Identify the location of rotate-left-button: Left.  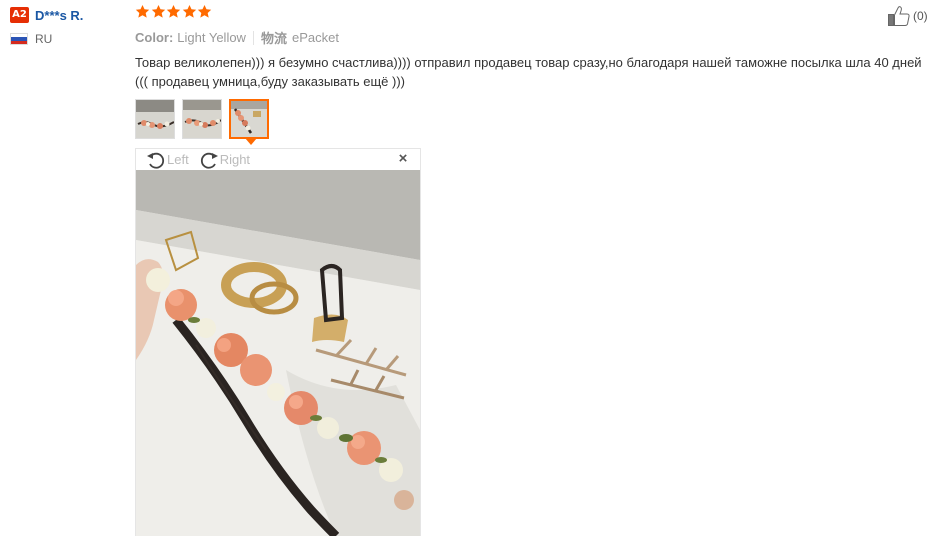
(167, 160).